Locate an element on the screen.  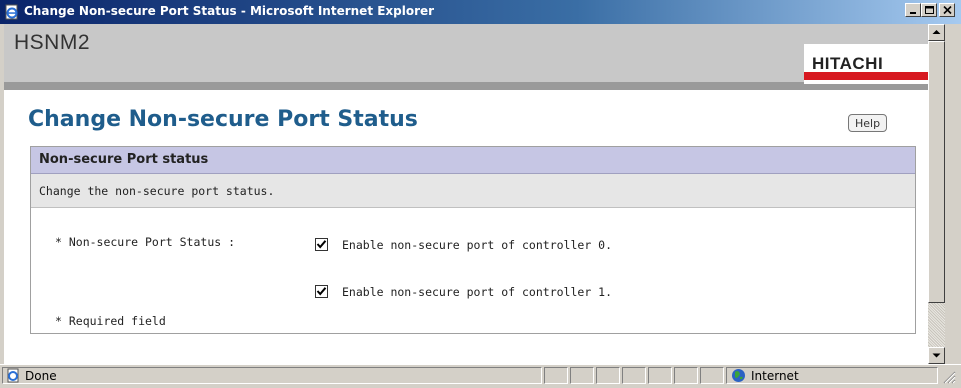
maximize-button is located at coordinates (929, 10).